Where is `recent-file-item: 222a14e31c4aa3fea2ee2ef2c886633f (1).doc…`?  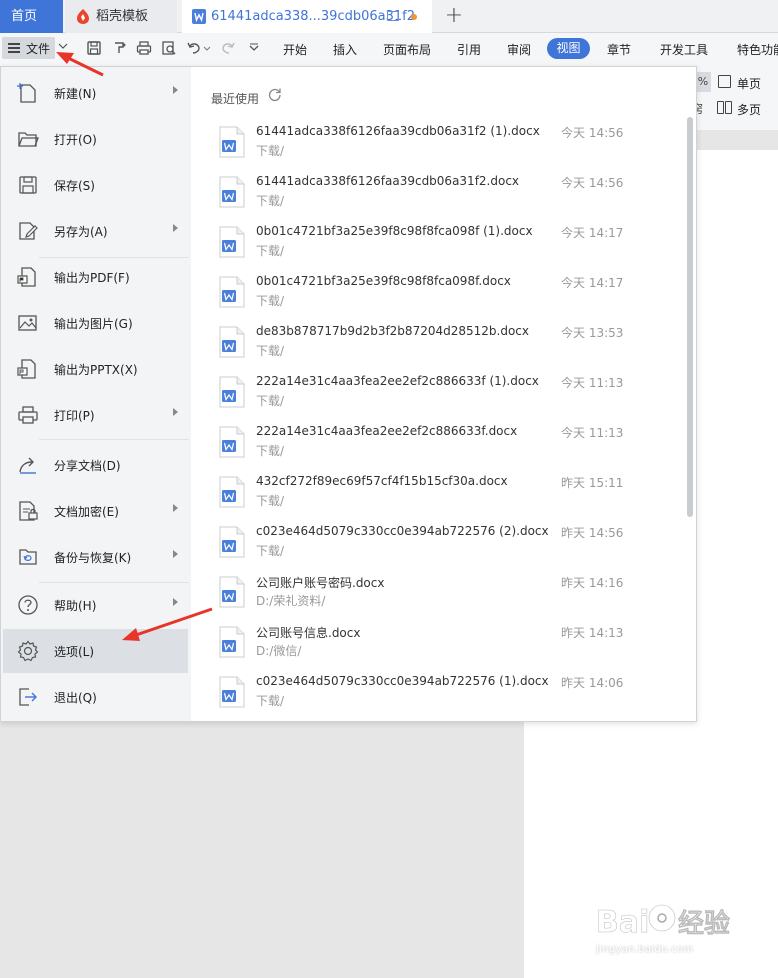
recent-file-item: 222a14e31c4aa3fea2ee2ef2c886633f (1).doc… is located at coordinates (436, 394).